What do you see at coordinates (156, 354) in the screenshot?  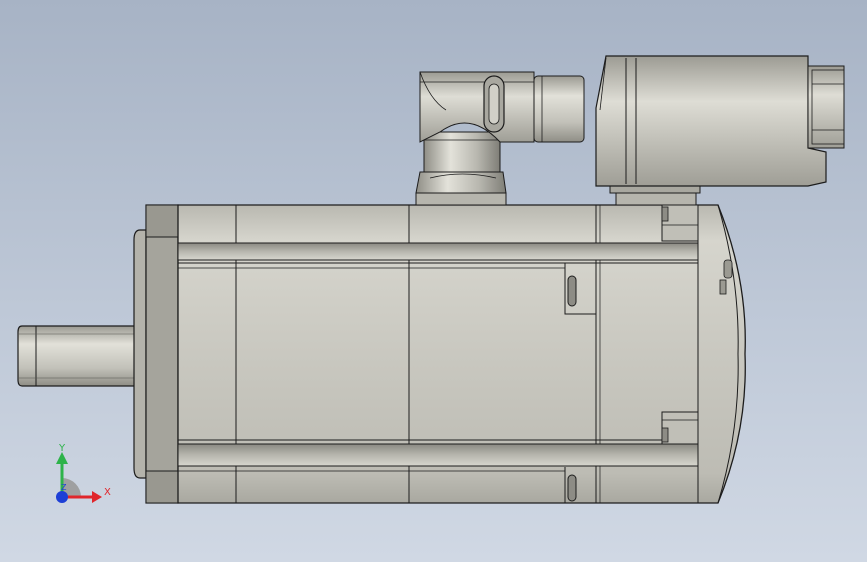 I see `motor-flange` at bounding box center [156, 354].